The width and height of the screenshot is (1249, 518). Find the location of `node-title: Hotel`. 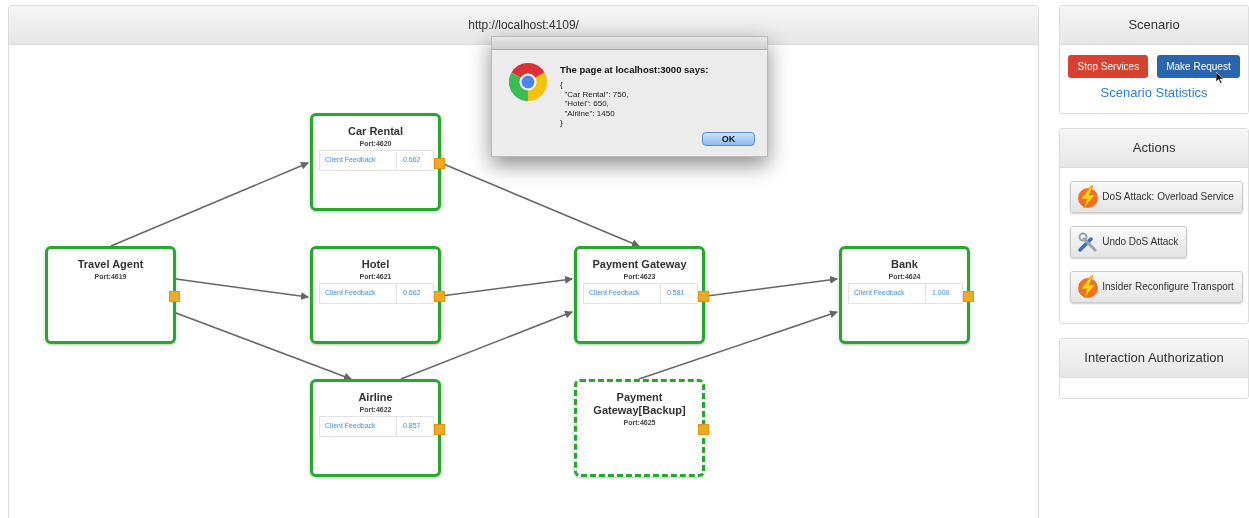

node-title: Hotel is located at coordinates (375, 264).